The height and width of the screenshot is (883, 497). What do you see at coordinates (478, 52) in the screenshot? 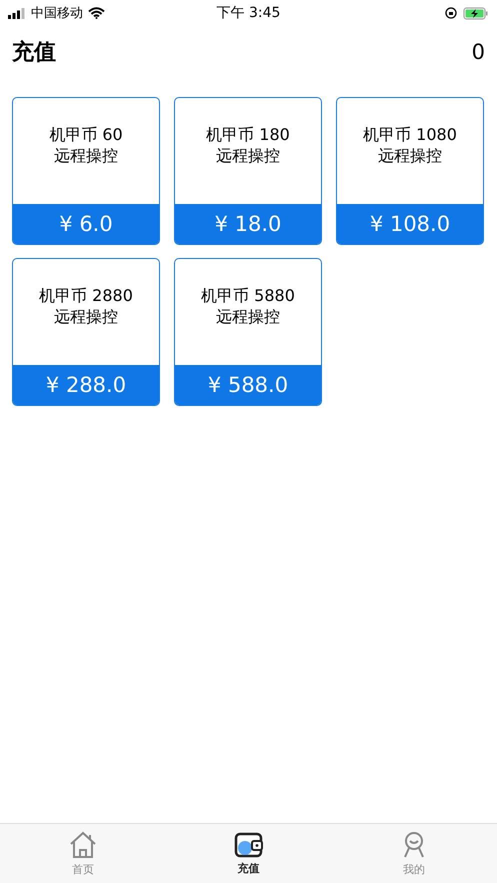
I see `coin-balance: 0` at bounding box center [478, 52].